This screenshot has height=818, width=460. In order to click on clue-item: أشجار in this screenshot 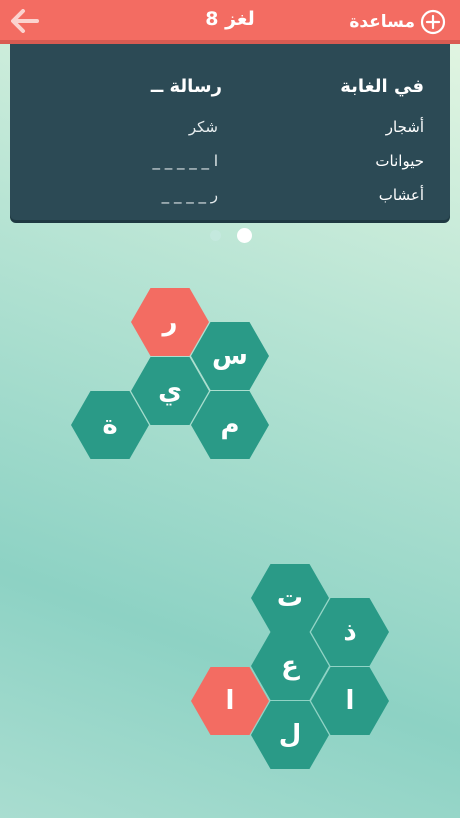, I will do `click(404, 127)`.